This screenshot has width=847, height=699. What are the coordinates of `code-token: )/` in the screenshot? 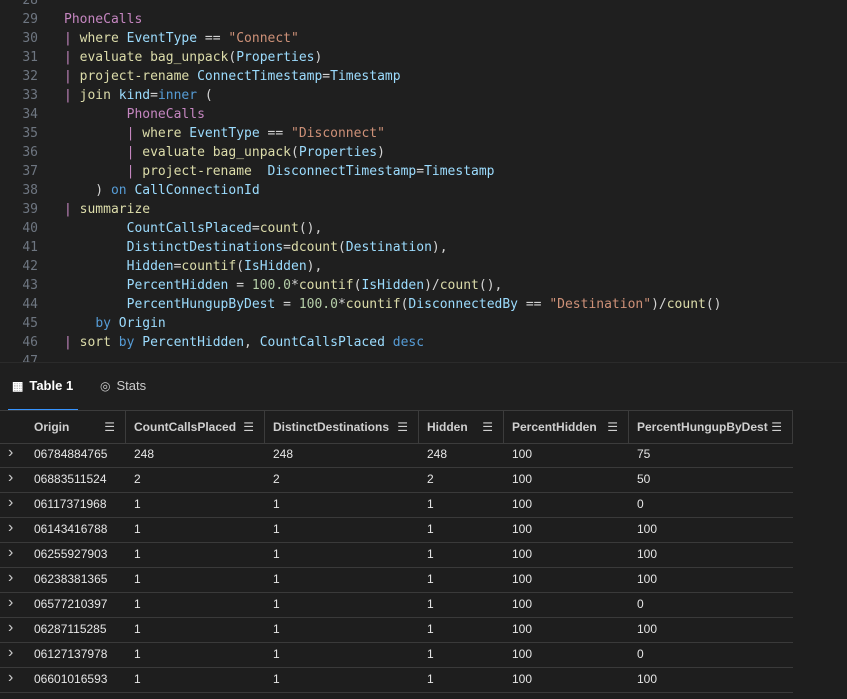 It's located at (659, 304).